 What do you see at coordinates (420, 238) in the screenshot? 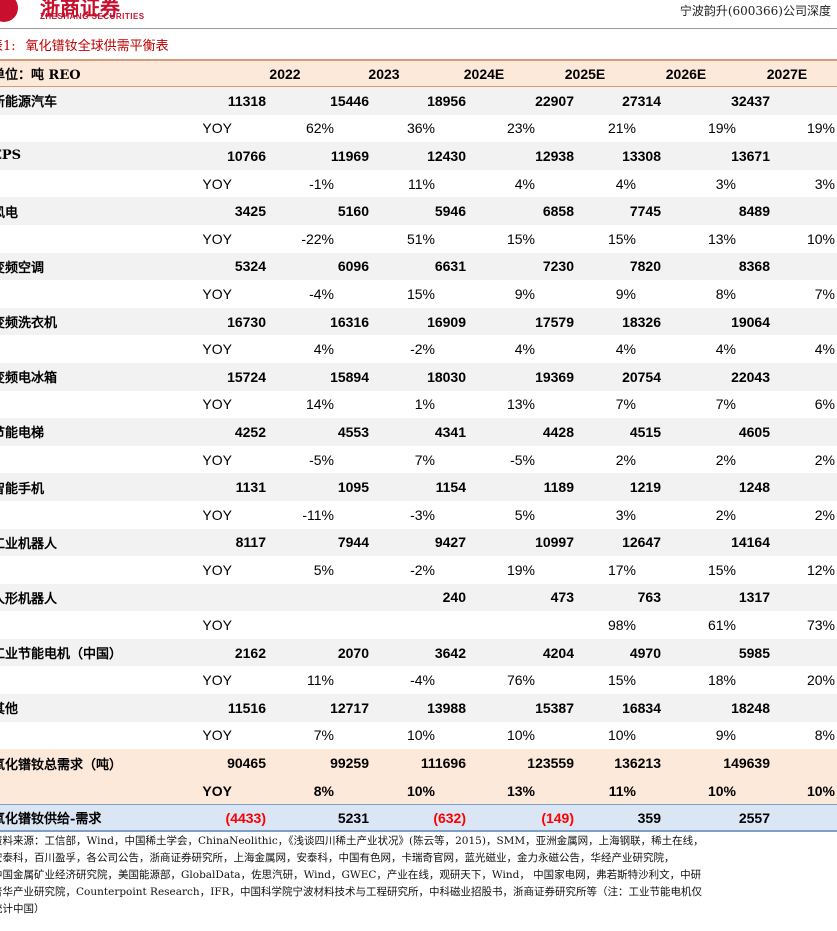
I see `yoy-cell: 51%` at bounding box center [420, 238].